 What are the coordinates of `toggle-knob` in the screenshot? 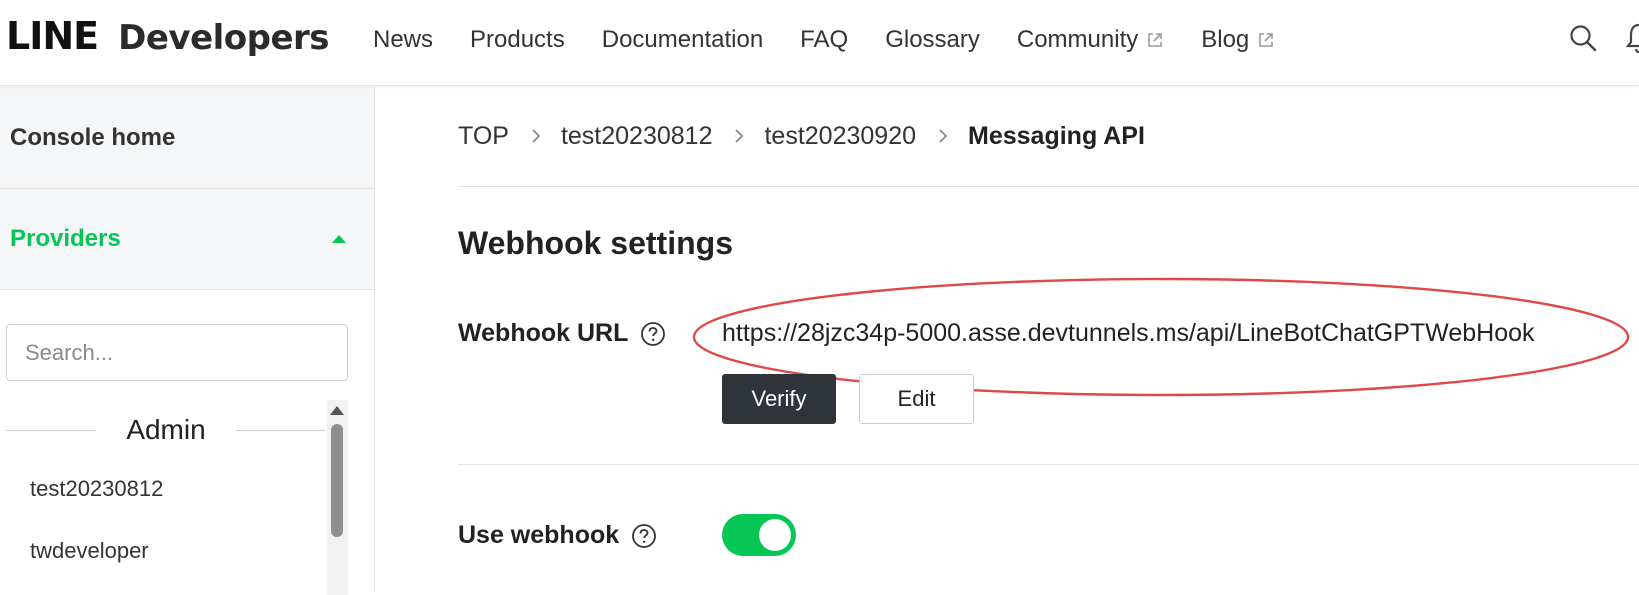 It's located at (775, 535).